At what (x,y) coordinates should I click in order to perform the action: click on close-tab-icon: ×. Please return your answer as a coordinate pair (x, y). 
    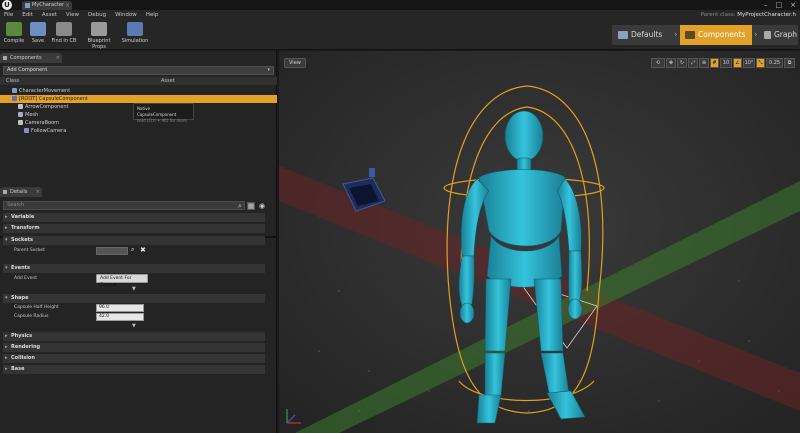
    Looking at the image, I should click on (67, 5).